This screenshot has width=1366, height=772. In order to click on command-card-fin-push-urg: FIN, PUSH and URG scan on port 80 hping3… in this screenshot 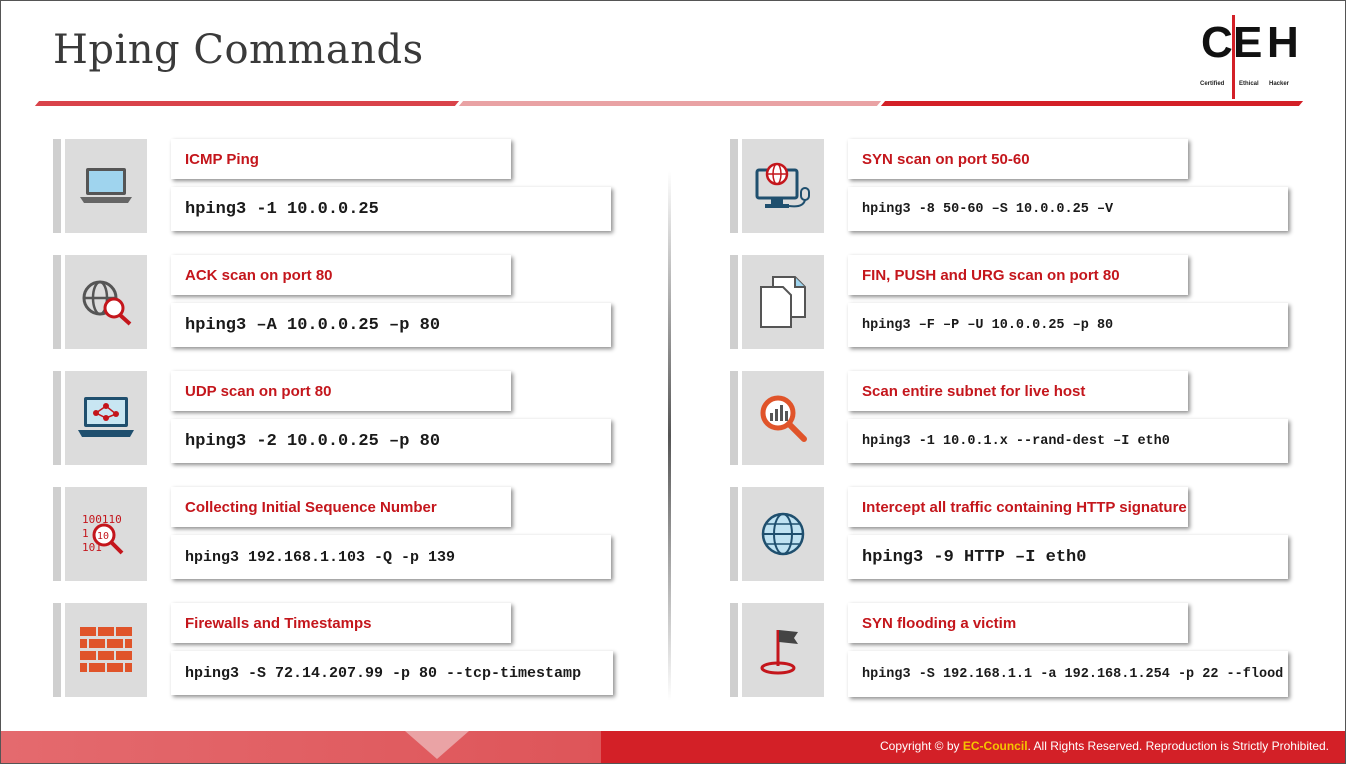, I will do `click(1010, 302)`.